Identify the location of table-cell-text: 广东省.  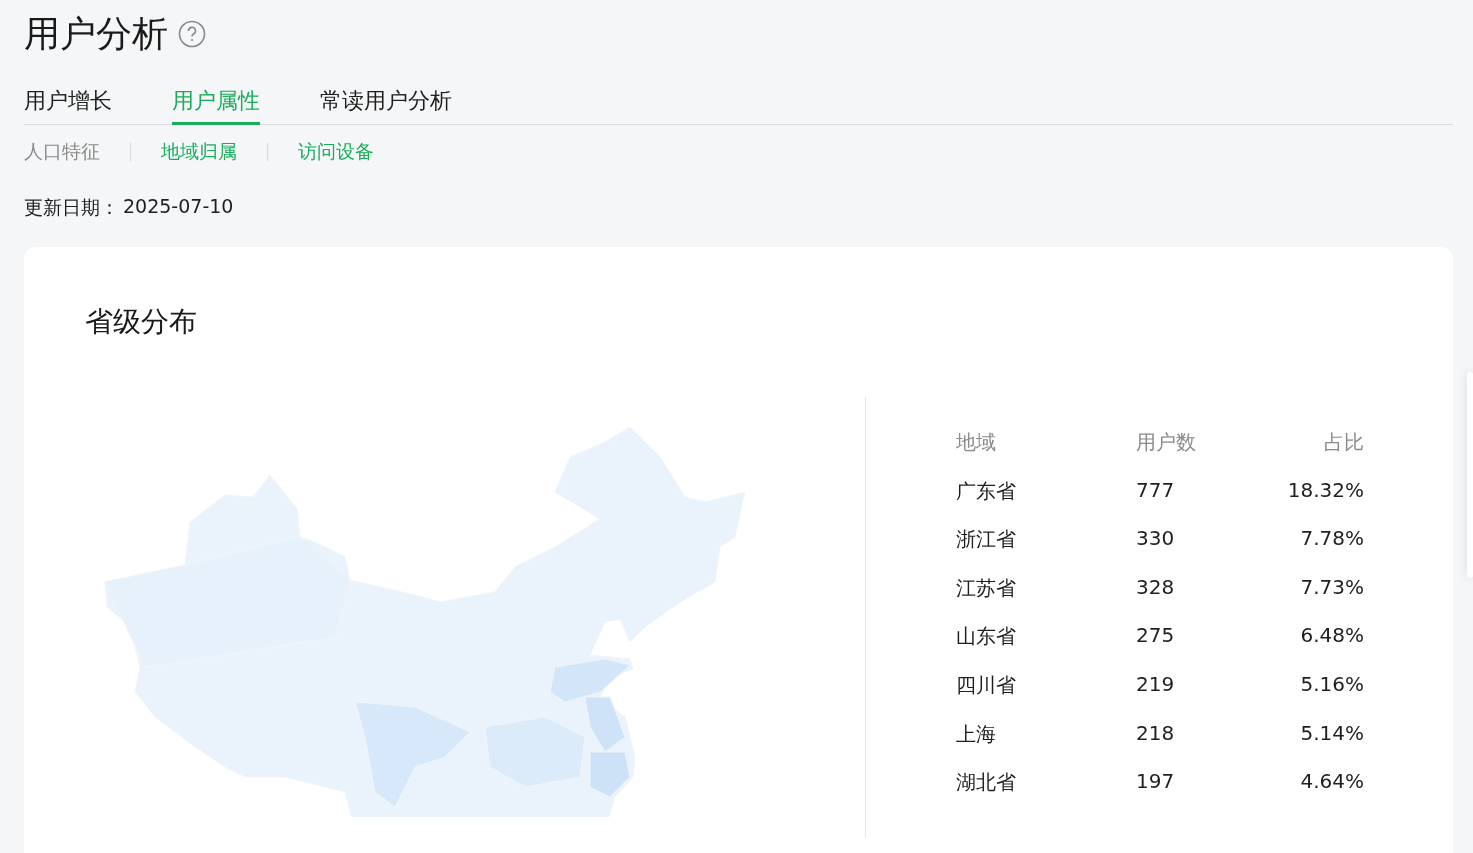
(986, 491).